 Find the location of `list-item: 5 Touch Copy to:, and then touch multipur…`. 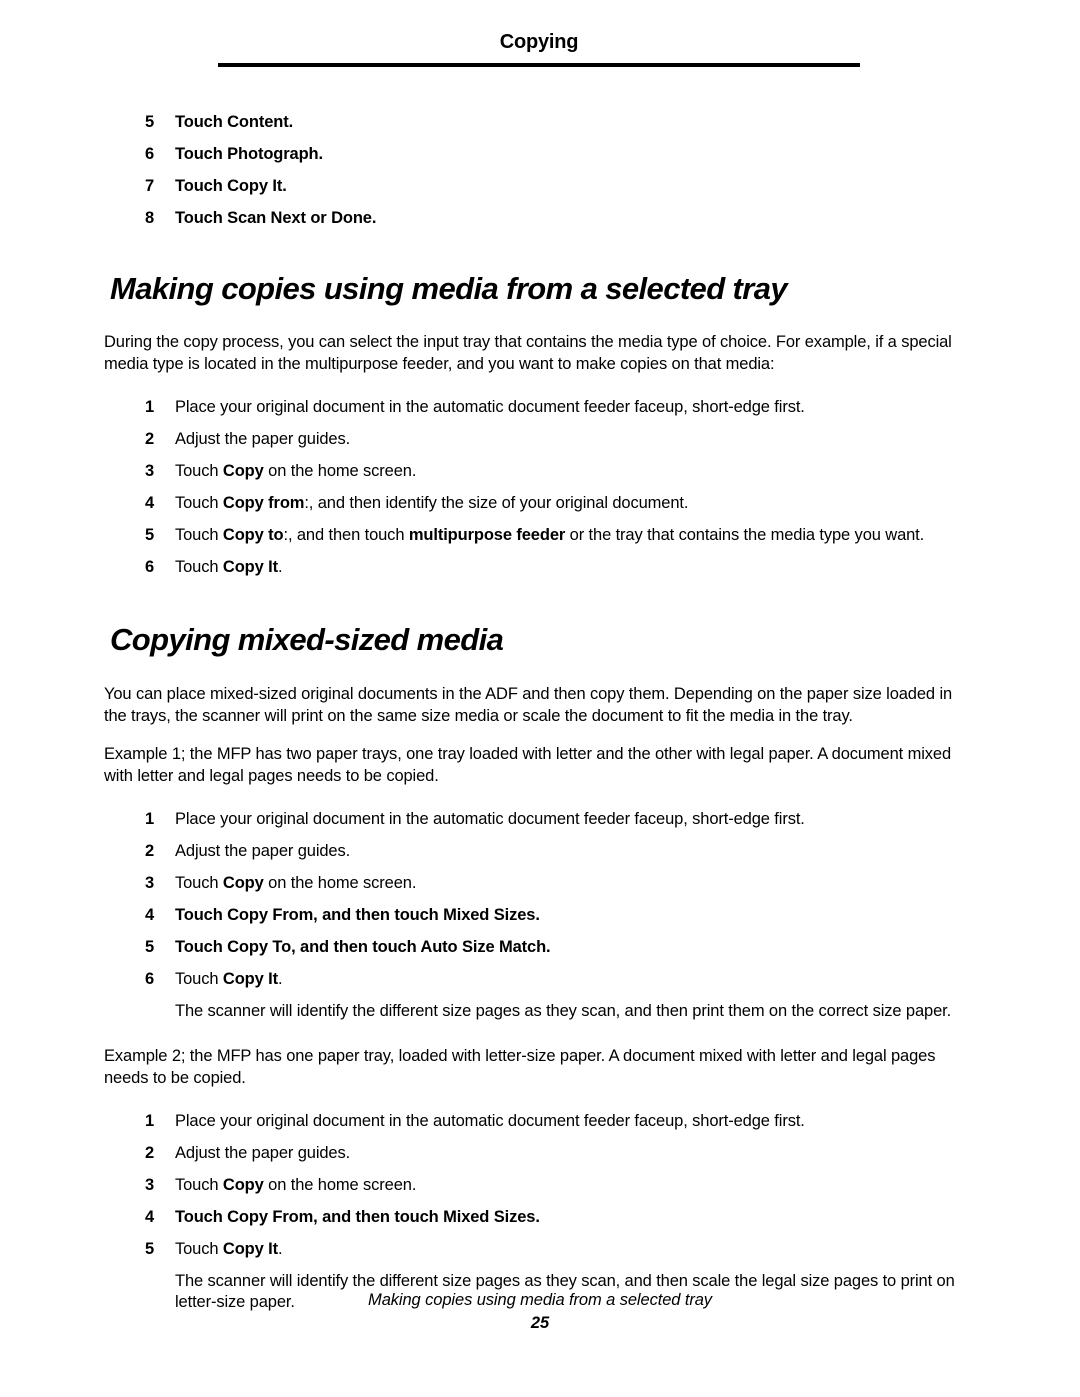

list-item: 5 Touch Copy to:, and then touch multipur… is located at coordinates (540, 535).